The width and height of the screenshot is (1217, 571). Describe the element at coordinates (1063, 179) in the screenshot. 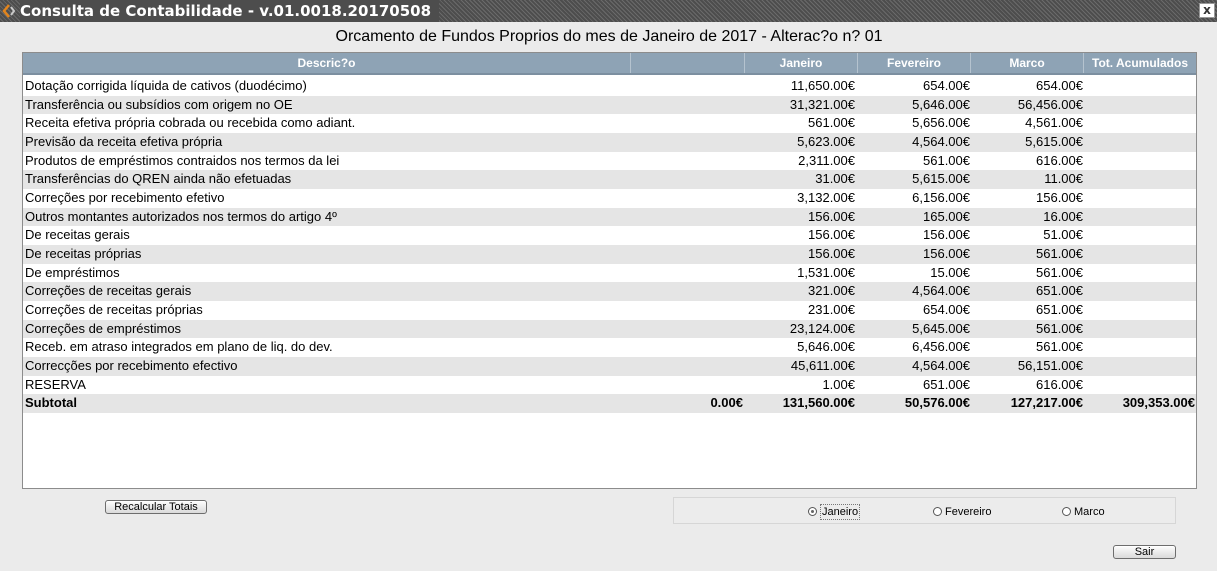

I see `table-cell-mar: 11.00€` at that location.